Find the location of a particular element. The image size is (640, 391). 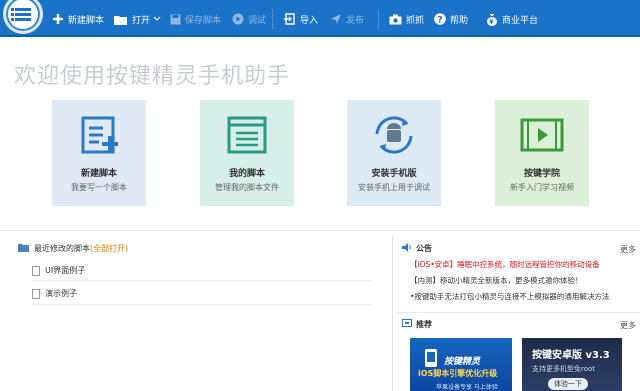

help-button: ? 帮助 is located at coordinates (451, 19).